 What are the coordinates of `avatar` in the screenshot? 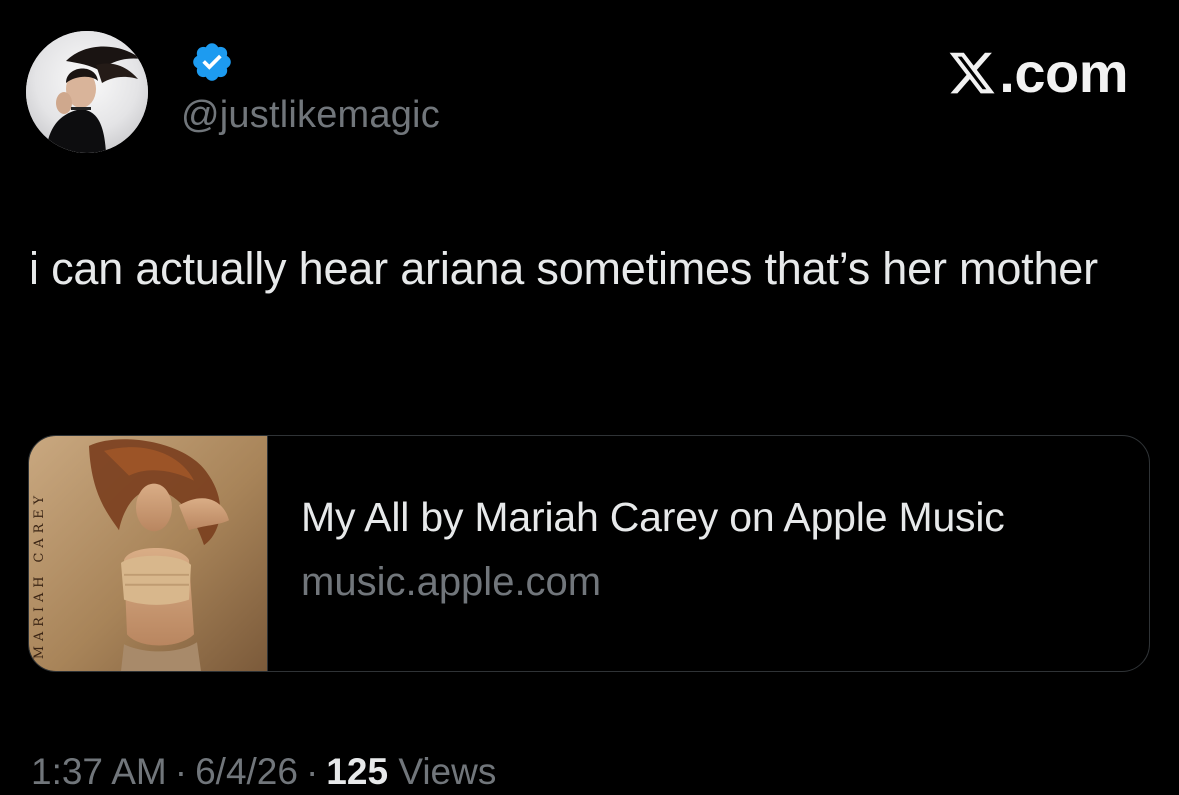 It's located at (87, 92).